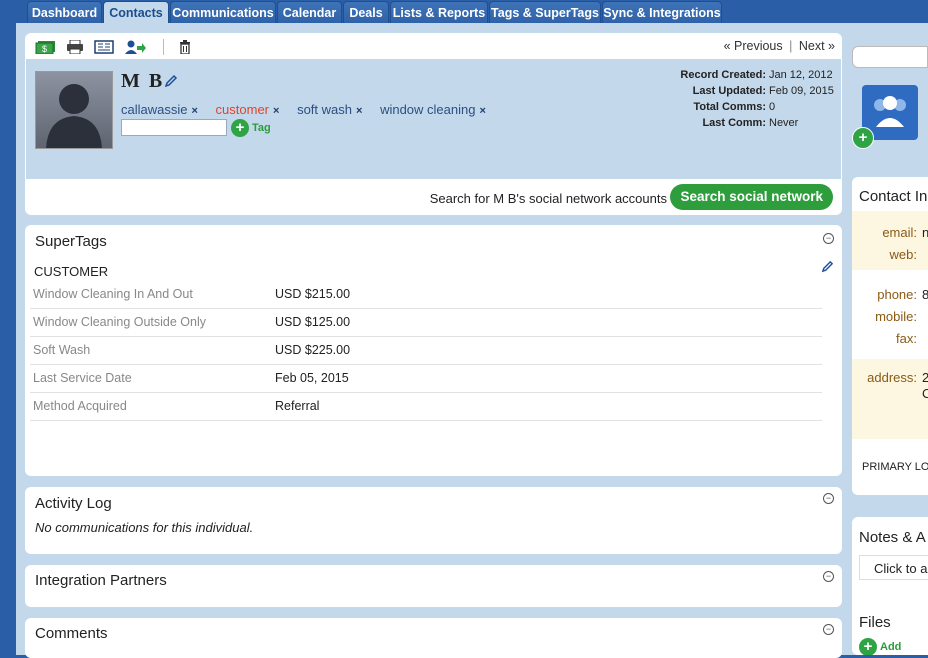  I want to click on supertag-row: Soft Wash USD $225.00, so click(426, 351).